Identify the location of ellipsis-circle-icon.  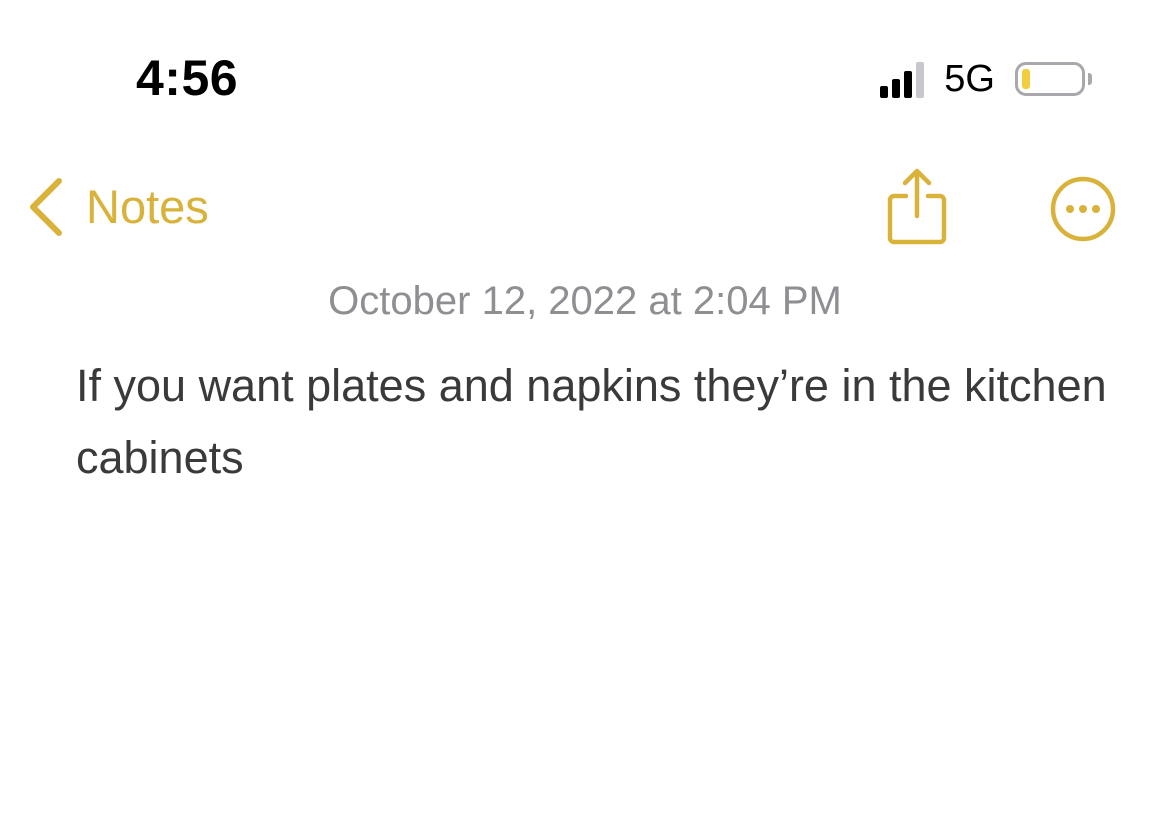
(1083, 209).